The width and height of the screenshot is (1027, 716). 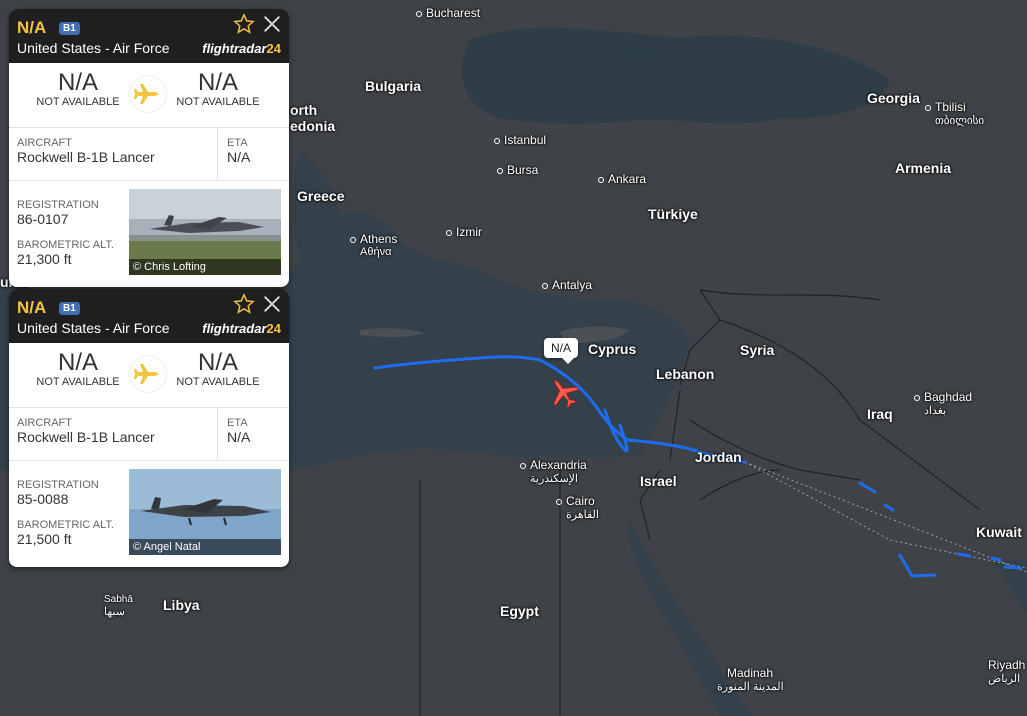 I want to click on label-text: Tbilisi, so click(x=950, y=107).